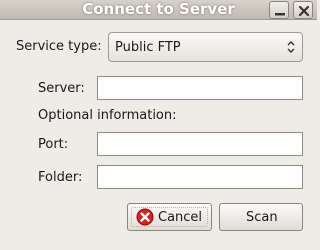 The height and width of the screenshot is (250, 320). I want to click on port-label: Port:, so click(53, 144).